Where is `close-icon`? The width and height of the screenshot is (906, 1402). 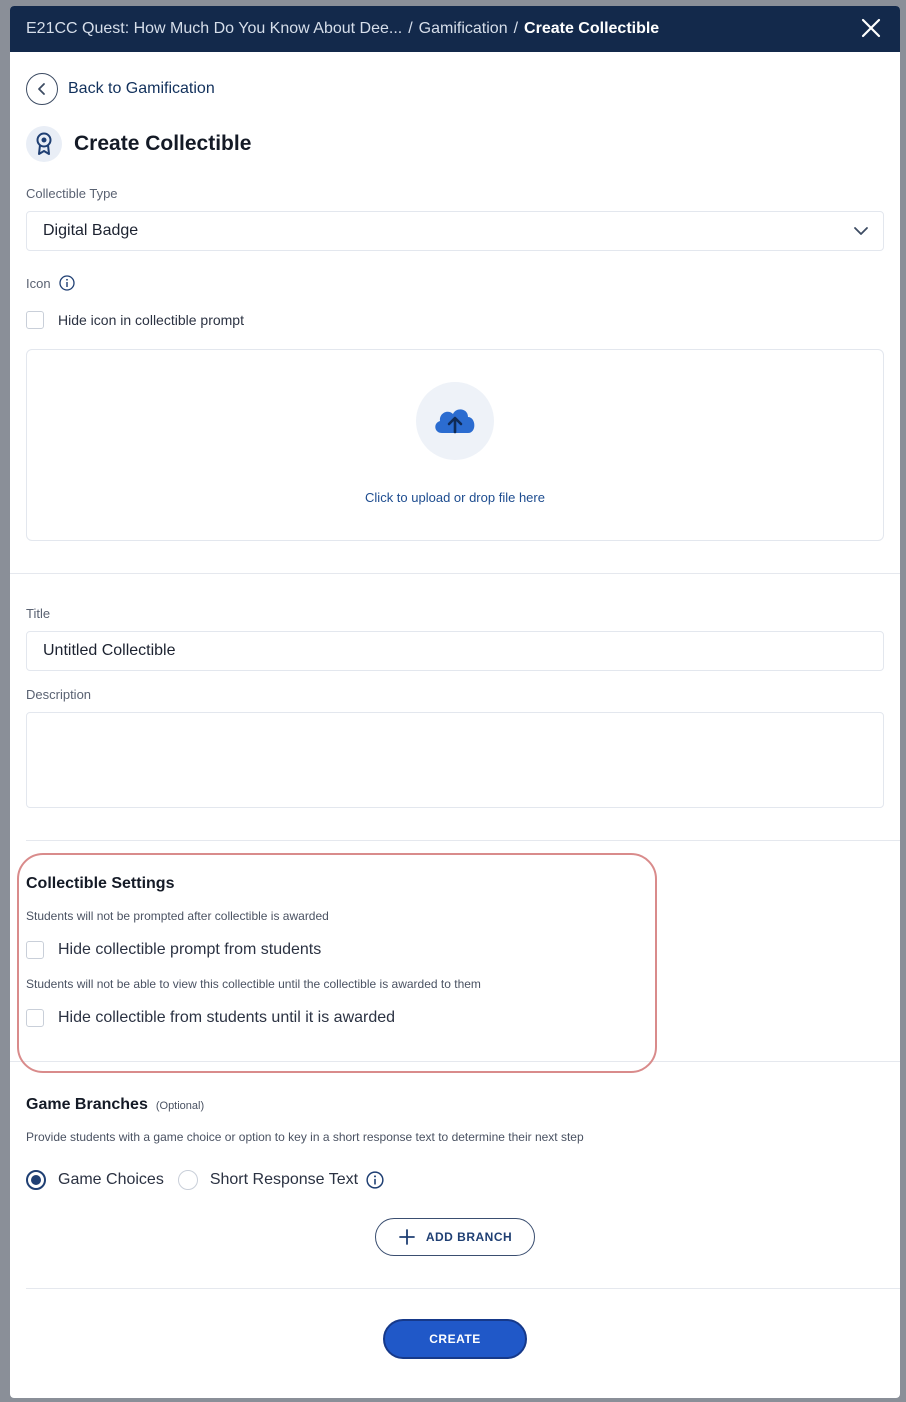
close-icon is located at coordinates (871, 28).